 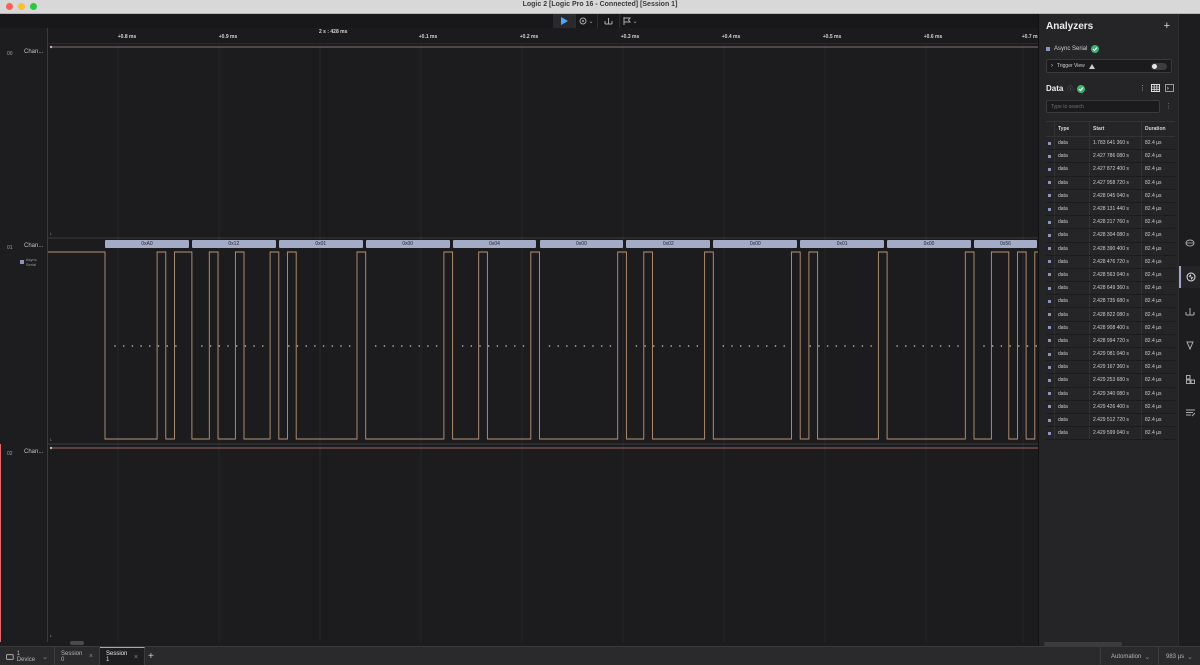 I want to click on measure-icon, so click(x=1190, y=311).